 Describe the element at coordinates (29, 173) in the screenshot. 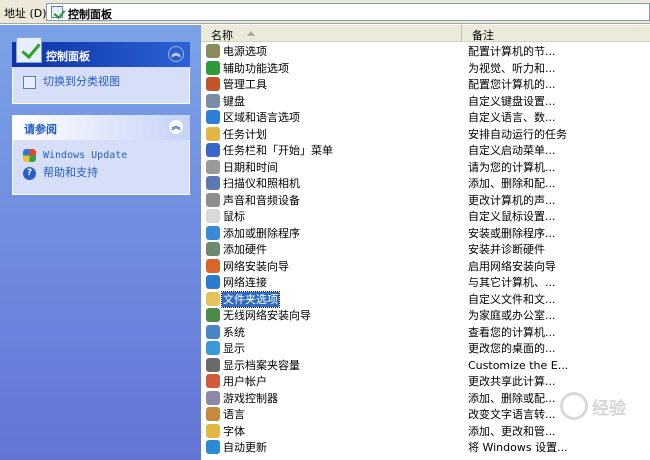

I see `help-icon: ?` at that location.